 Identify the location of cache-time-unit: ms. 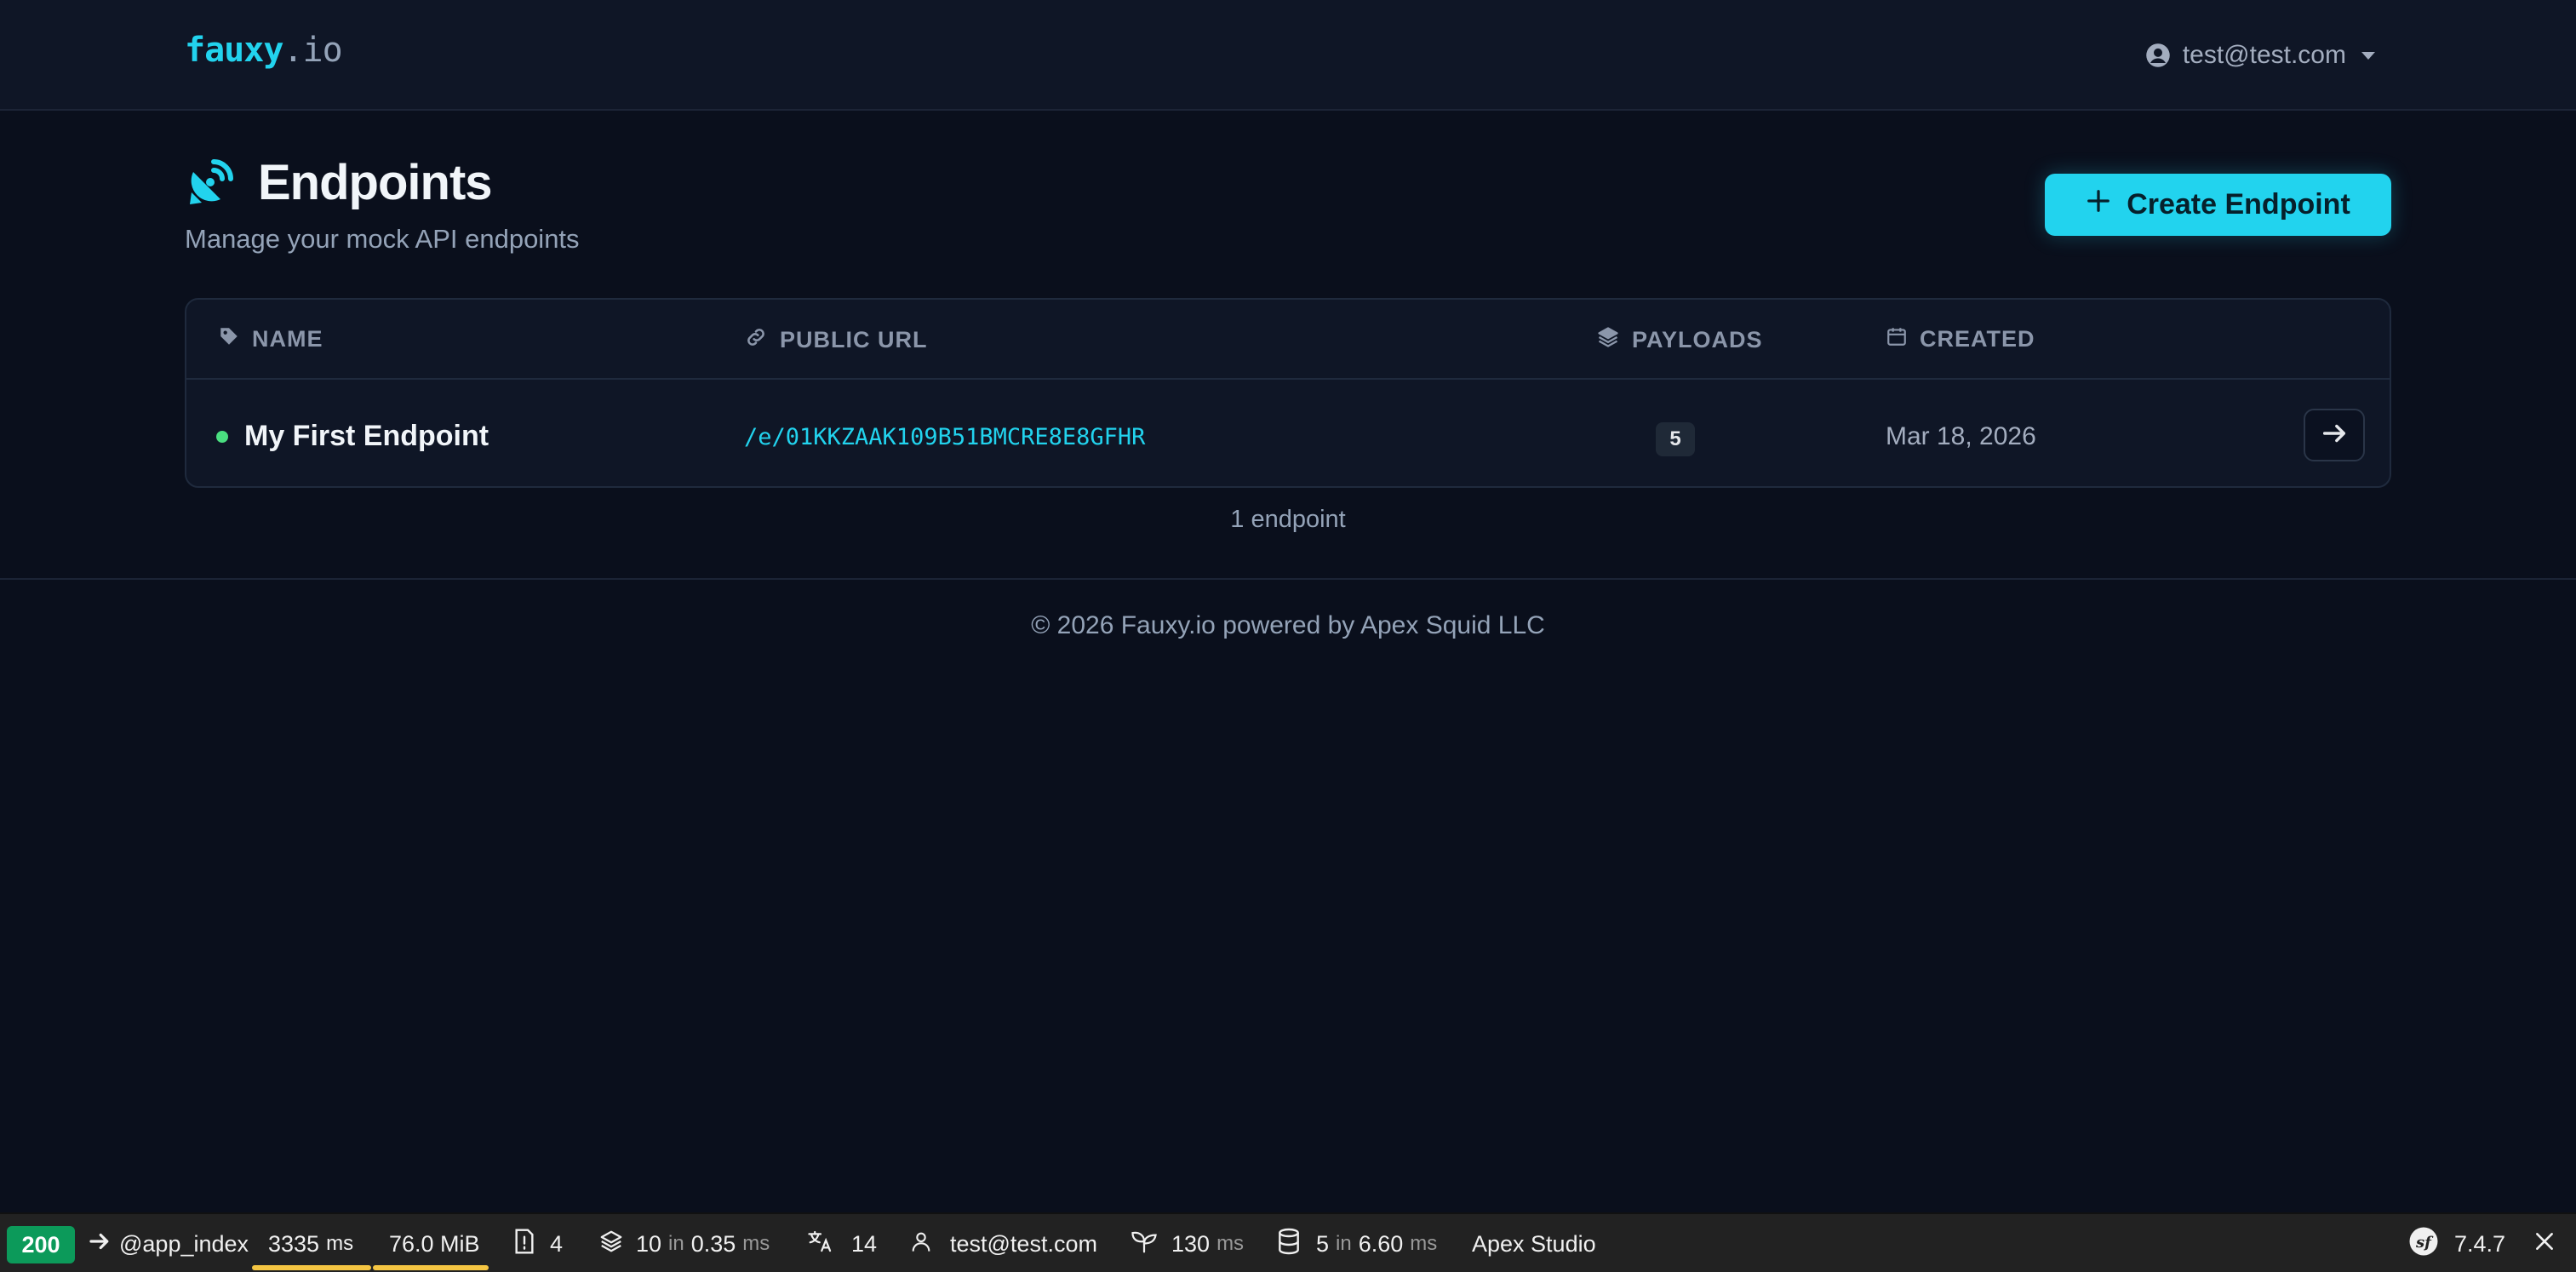
(756, 1243).